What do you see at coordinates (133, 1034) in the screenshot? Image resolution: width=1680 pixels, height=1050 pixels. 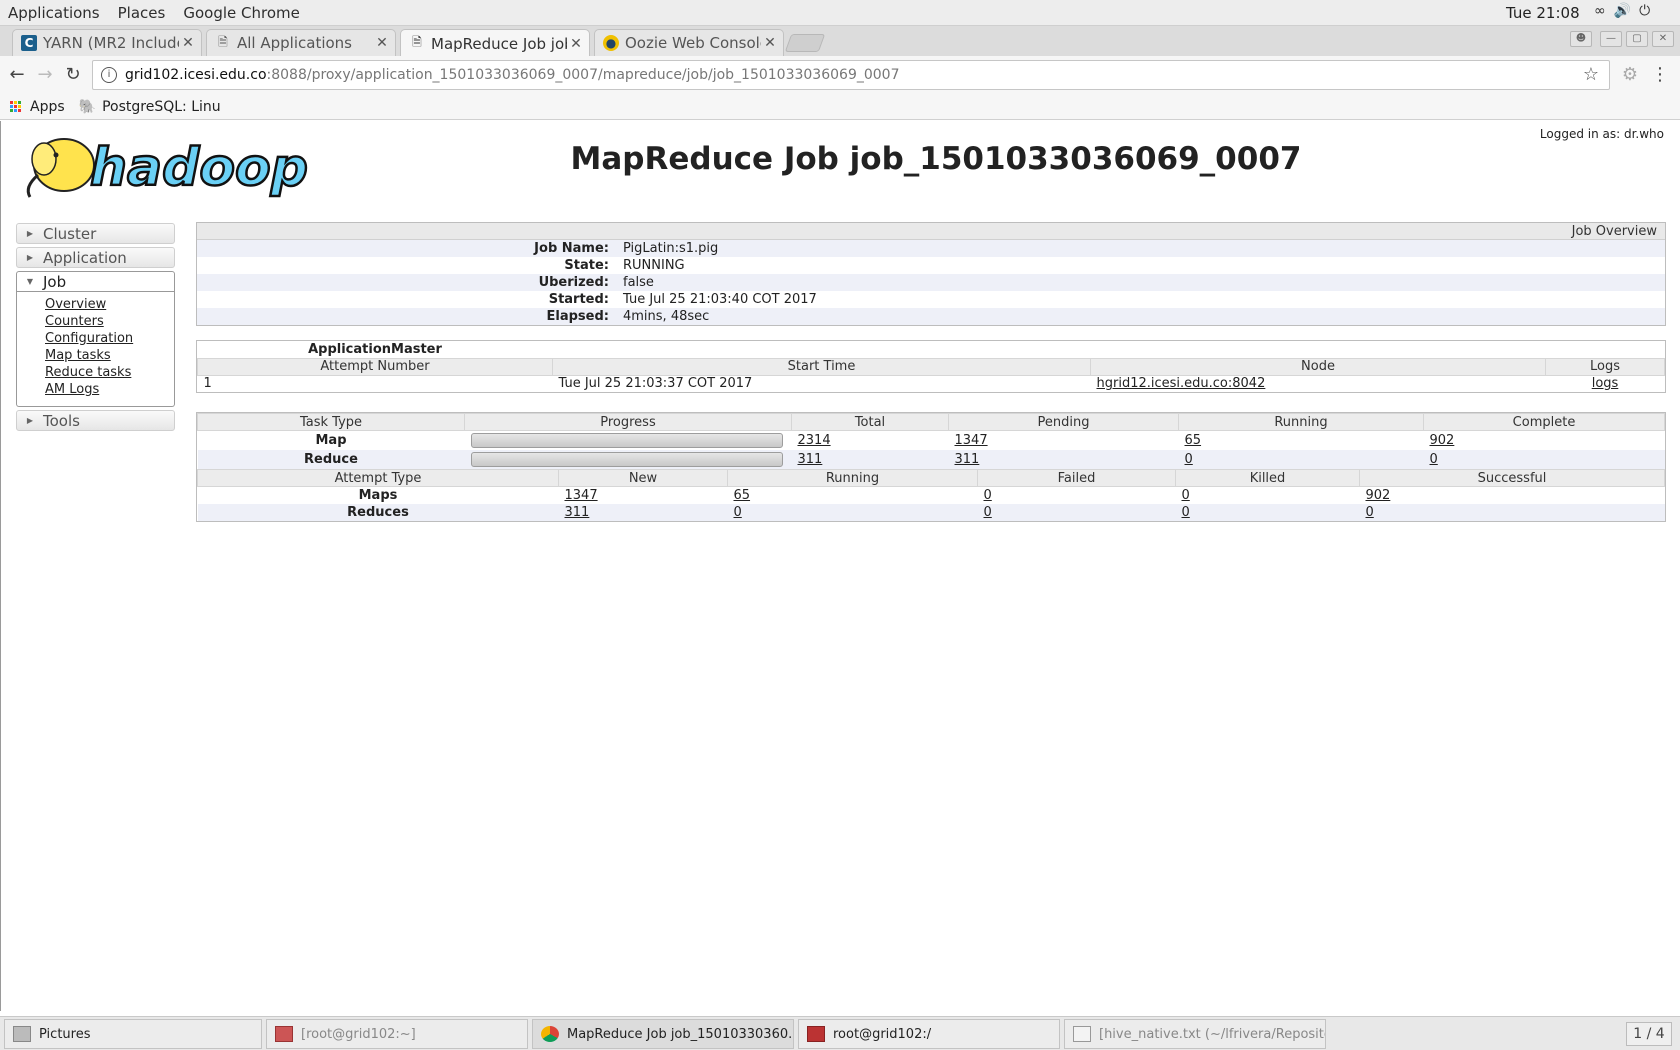 I see `taskbar-pictures: Pictures` at bounding box center [133, 1034].